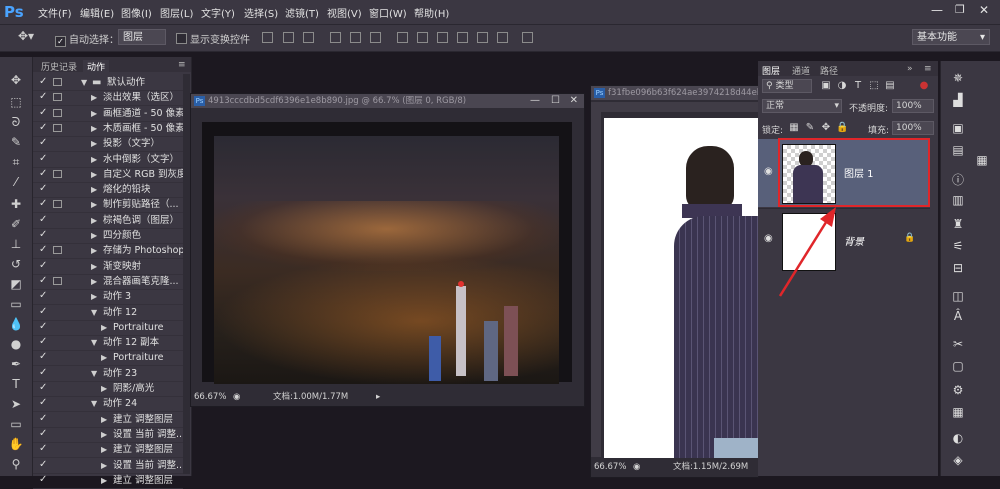 This screenshot has width=1000, height=489. What do you see at coordinates (958, 316) in the screenshot?
I see `type-settings-icon: Â` at bounding box center [958, 316].